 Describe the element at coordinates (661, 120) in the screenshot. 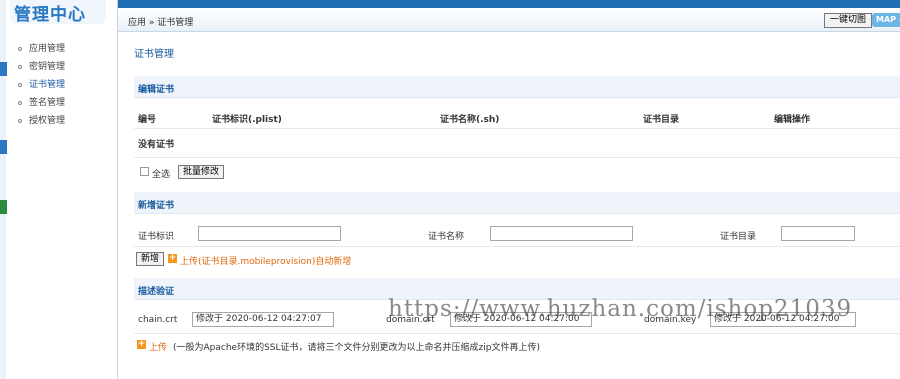

I see `column-header-dir: 证书目录` at that location.